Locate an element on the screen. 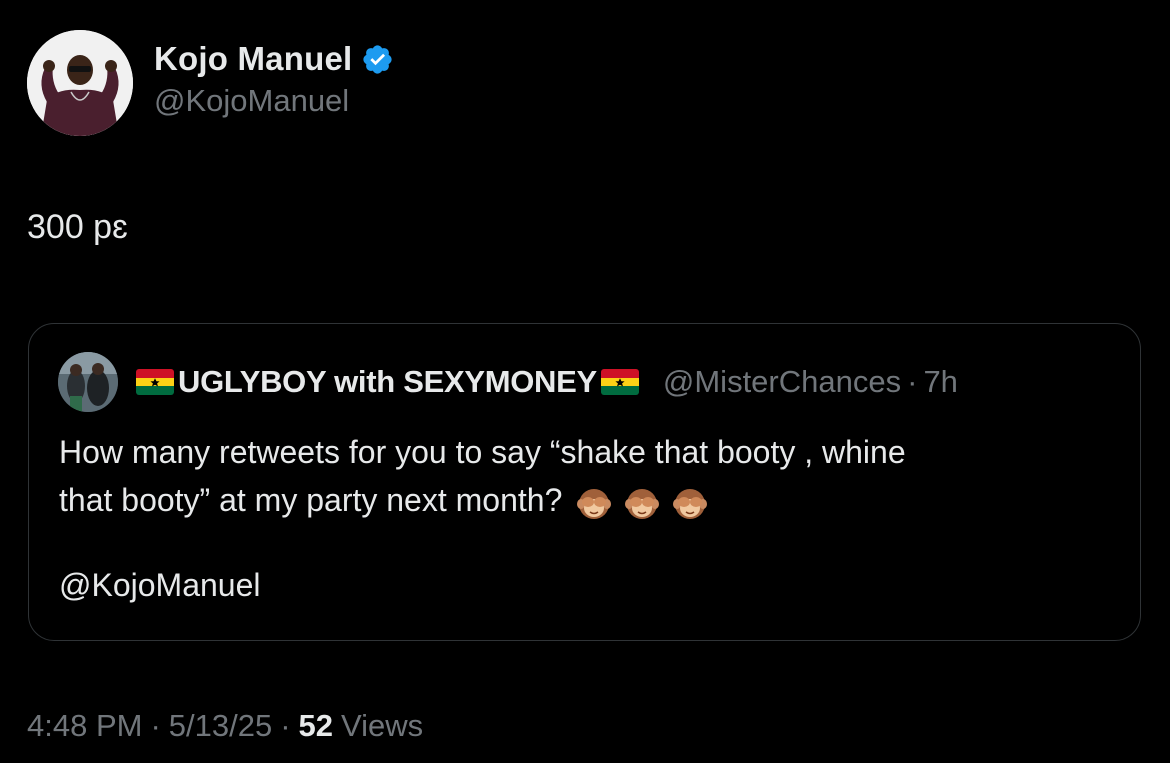 Image resolution: width=1170 pixels, height=763 pixels. verified-badge-icon is located at coordinates (377, 59).